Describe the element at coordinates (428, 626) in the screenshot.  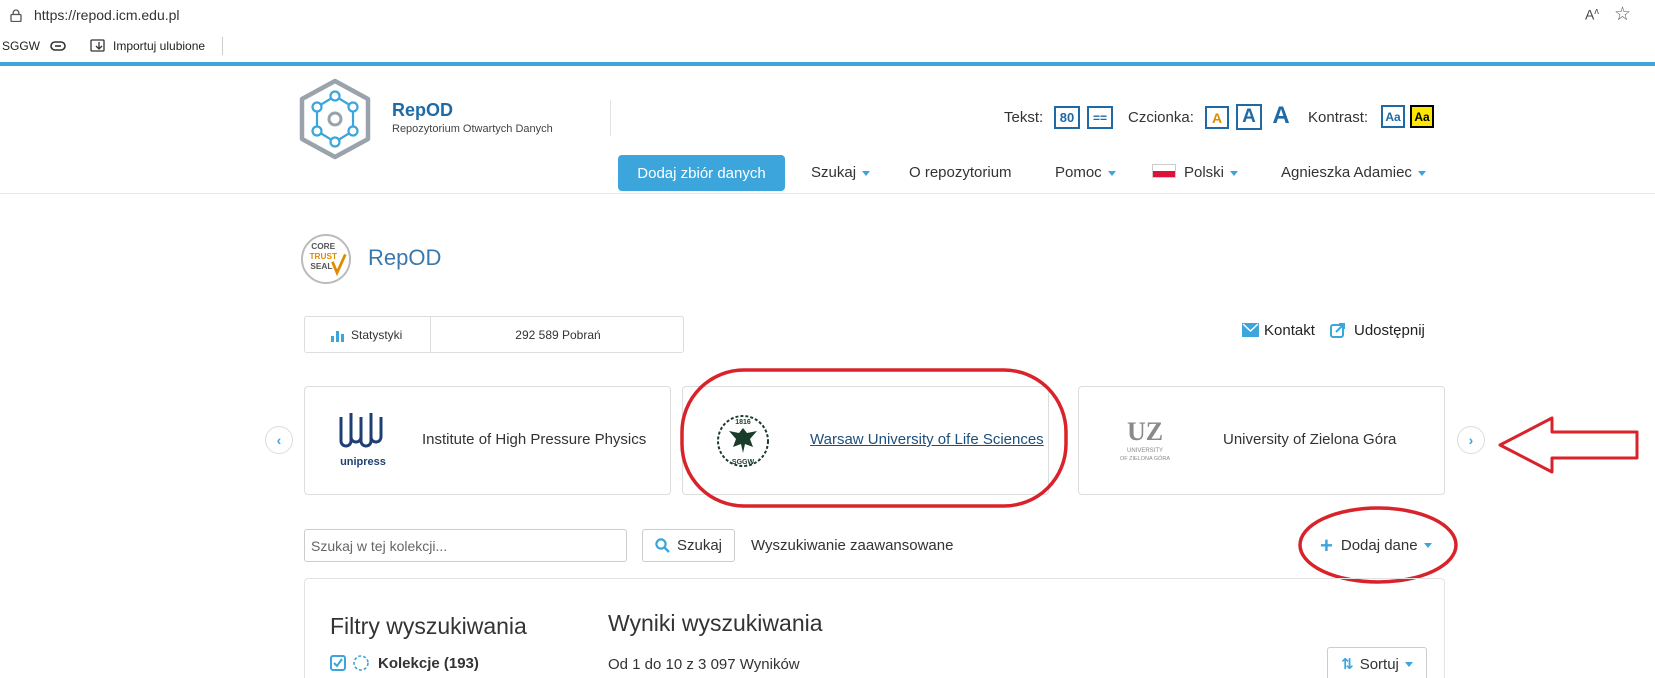
I see `filters-title: Filtry wyszukiwania` at that location.